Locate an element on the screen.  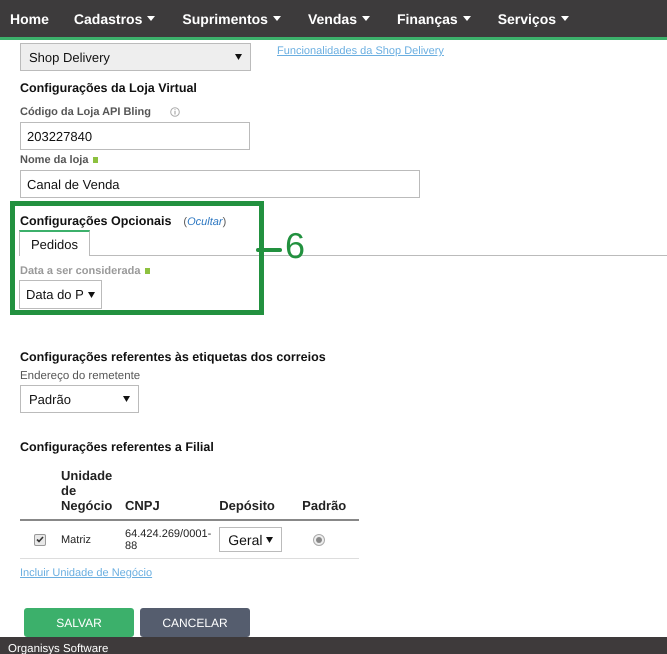
sender-select: Padrão is located at coordinates (79, 399).